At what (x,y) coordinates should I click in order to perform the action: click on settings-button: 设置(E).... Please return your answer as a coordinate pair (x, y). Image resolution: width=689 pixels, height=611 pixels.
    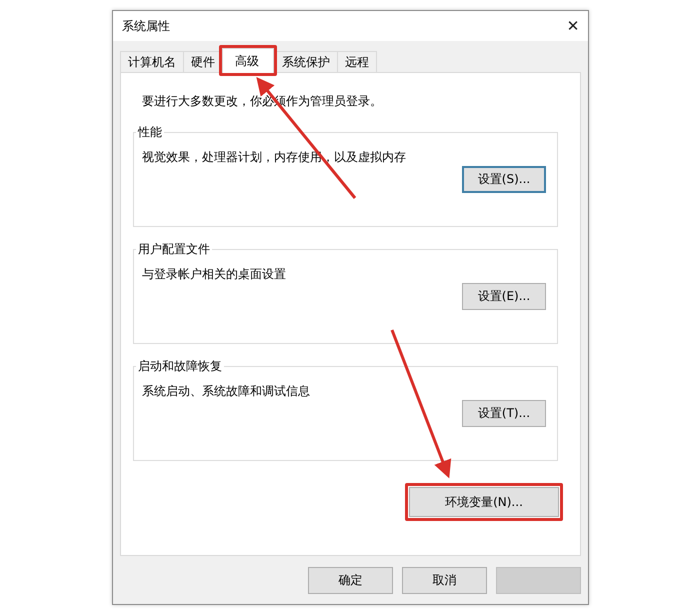
    Looking at the image, I should click on (504, 296).